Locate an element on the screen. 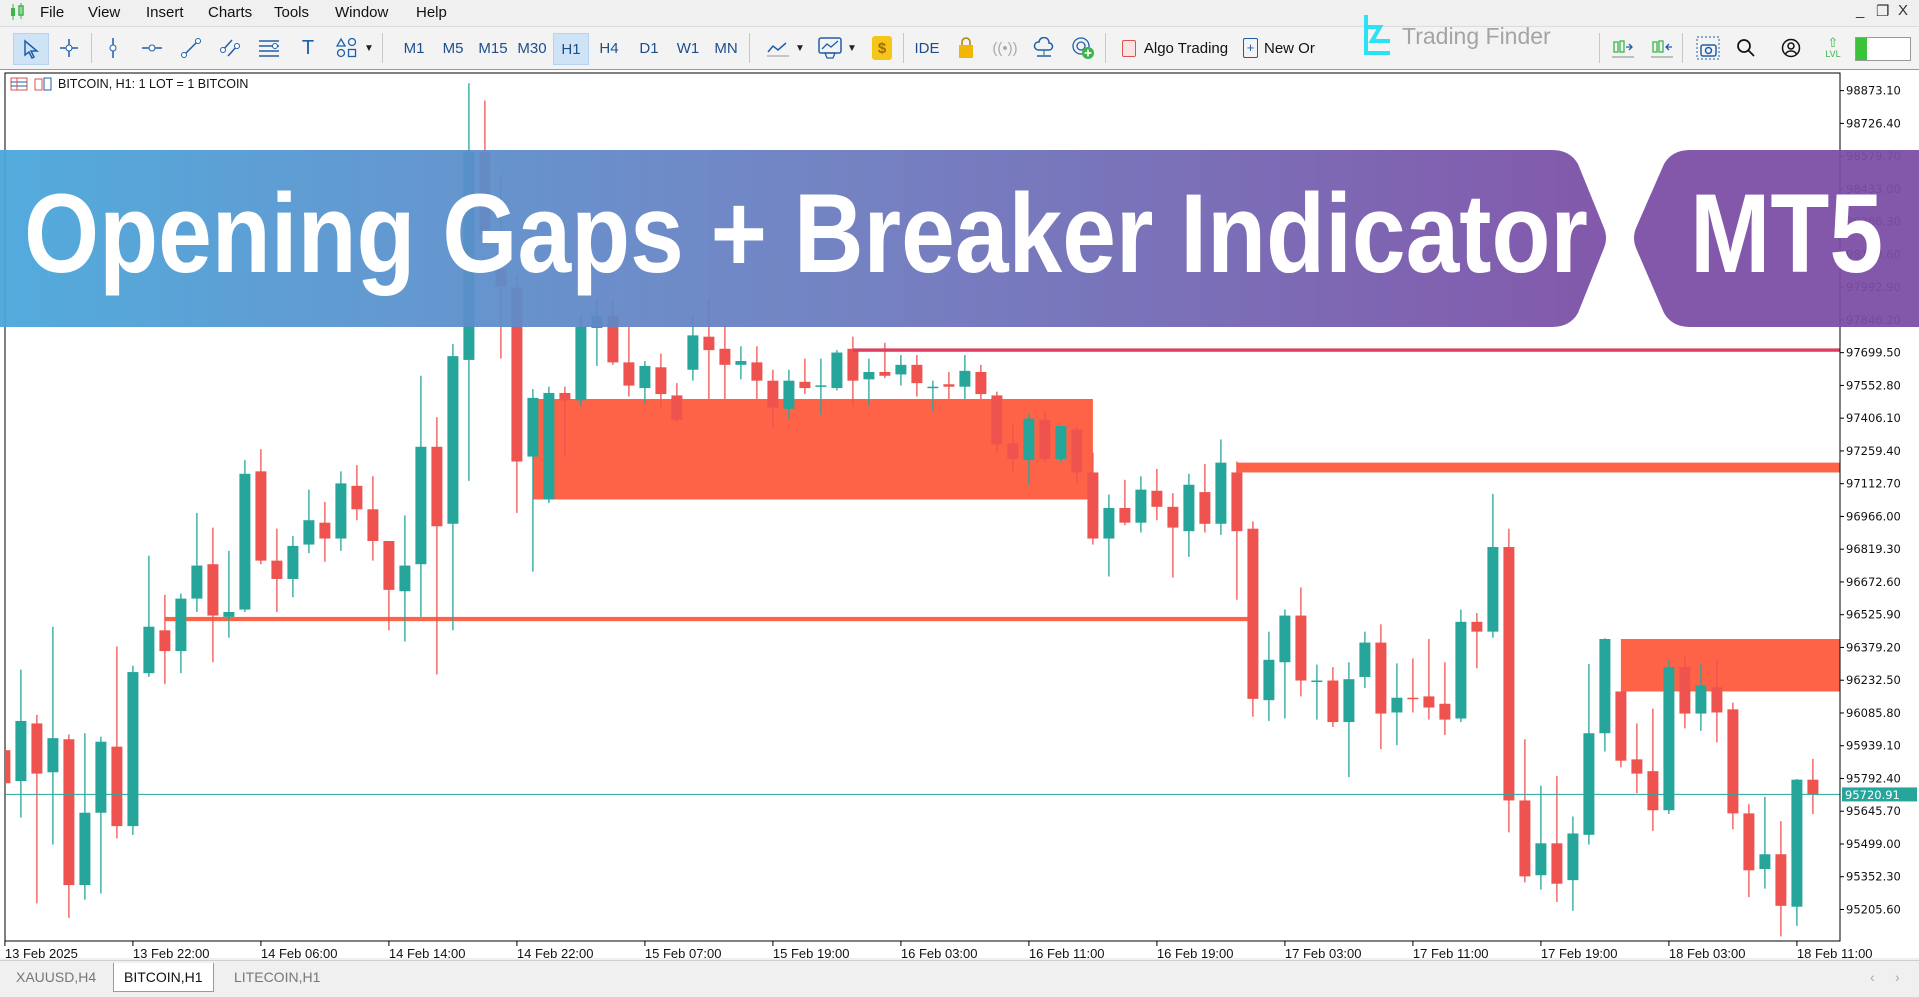 The height and width of the screenshot is (997, 1919). price-tick-label: 95352.30 is located at coordinates (1873, 877).